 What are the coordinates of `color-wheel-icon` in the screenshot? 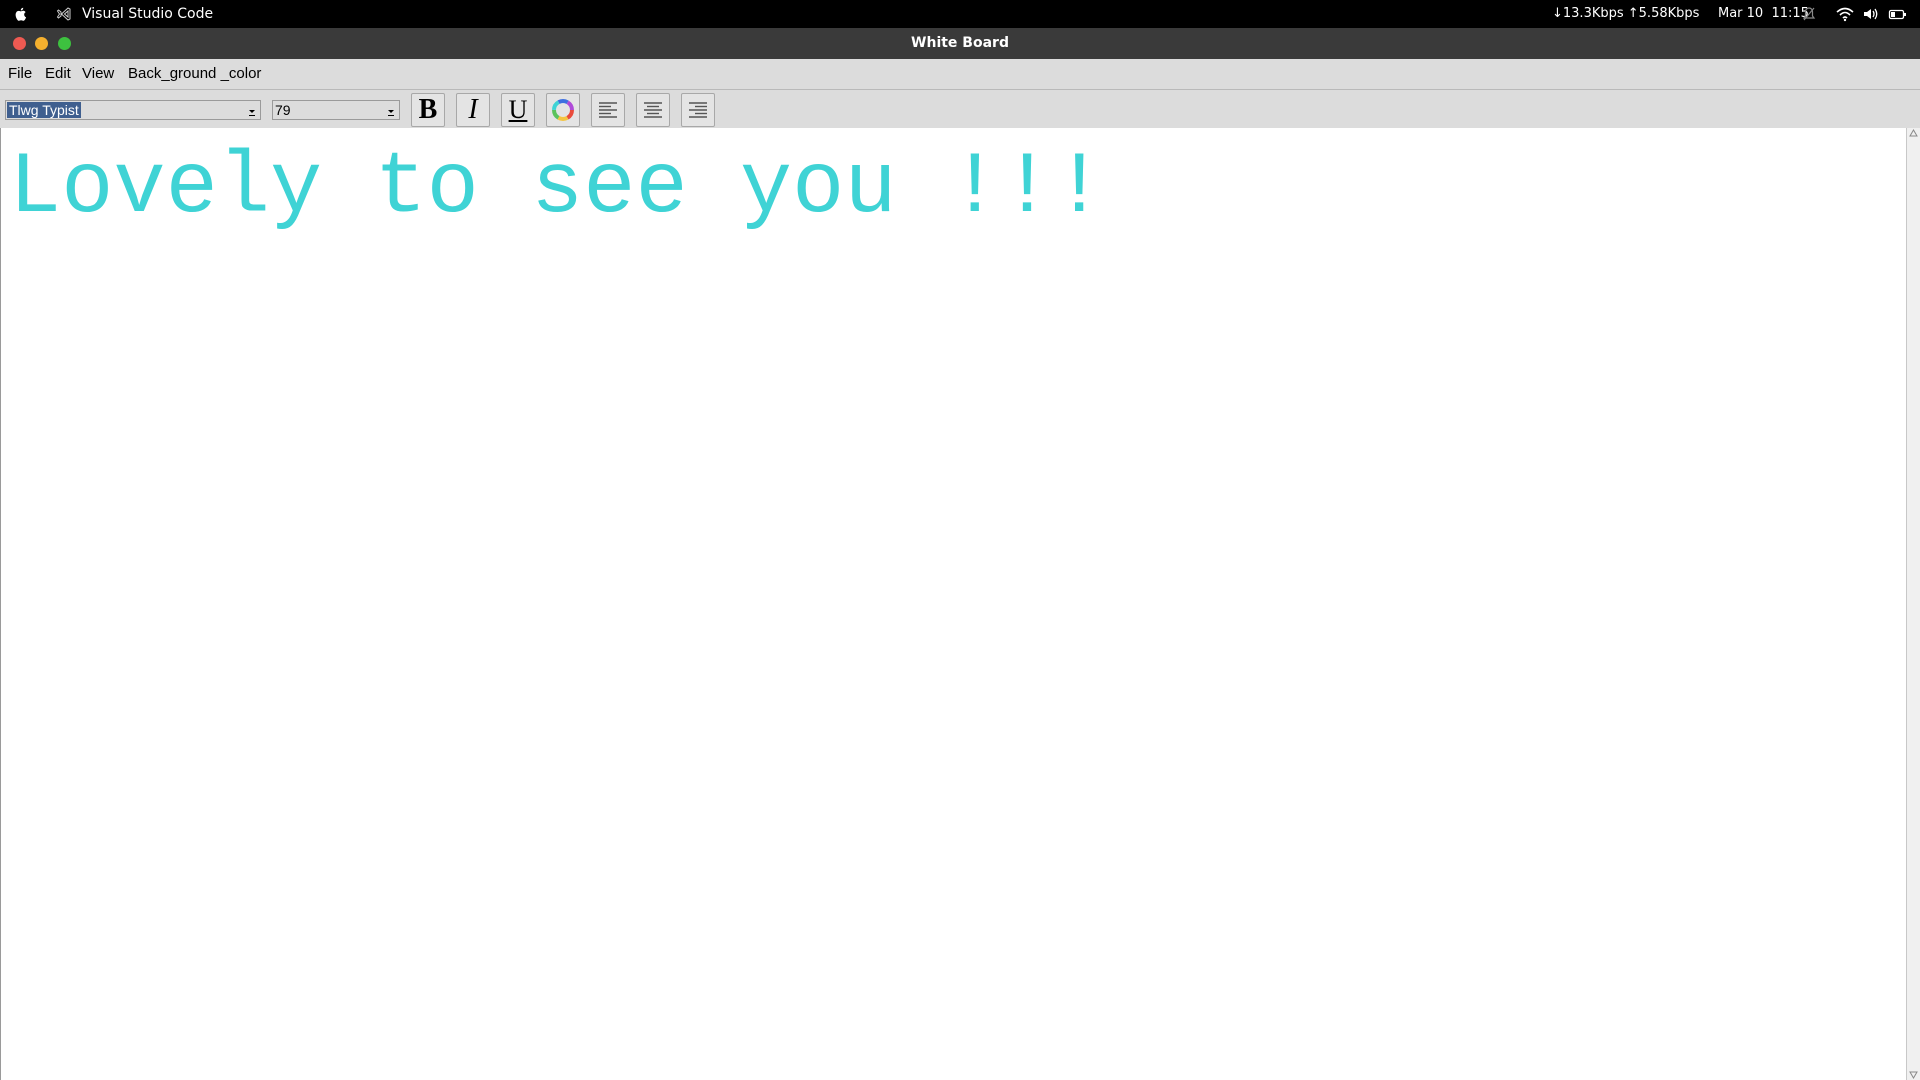 It's located at (563, 110).